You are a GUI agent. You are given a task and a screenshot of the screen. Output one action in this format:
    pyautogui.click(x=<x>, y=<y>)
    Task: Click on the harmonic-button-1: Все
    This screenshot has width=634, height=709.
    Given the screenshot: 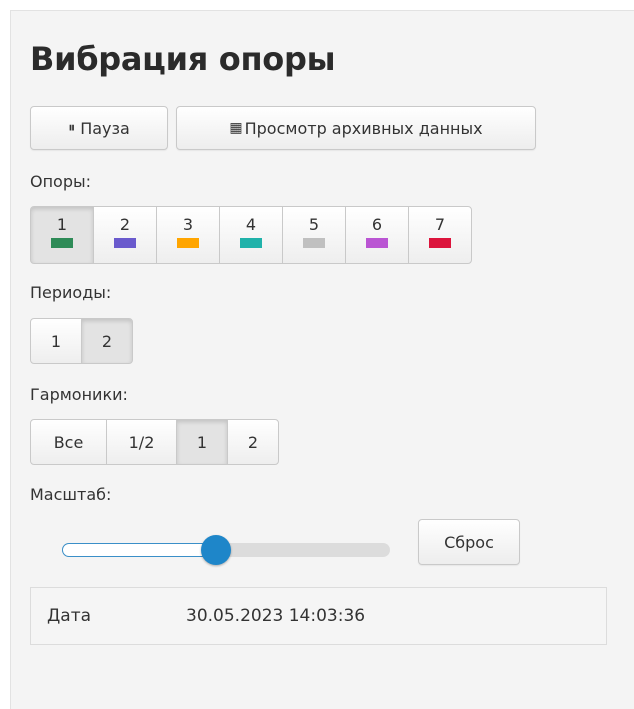 What is the action you would take?
    pyautogui.click(x=68, y=442)
    